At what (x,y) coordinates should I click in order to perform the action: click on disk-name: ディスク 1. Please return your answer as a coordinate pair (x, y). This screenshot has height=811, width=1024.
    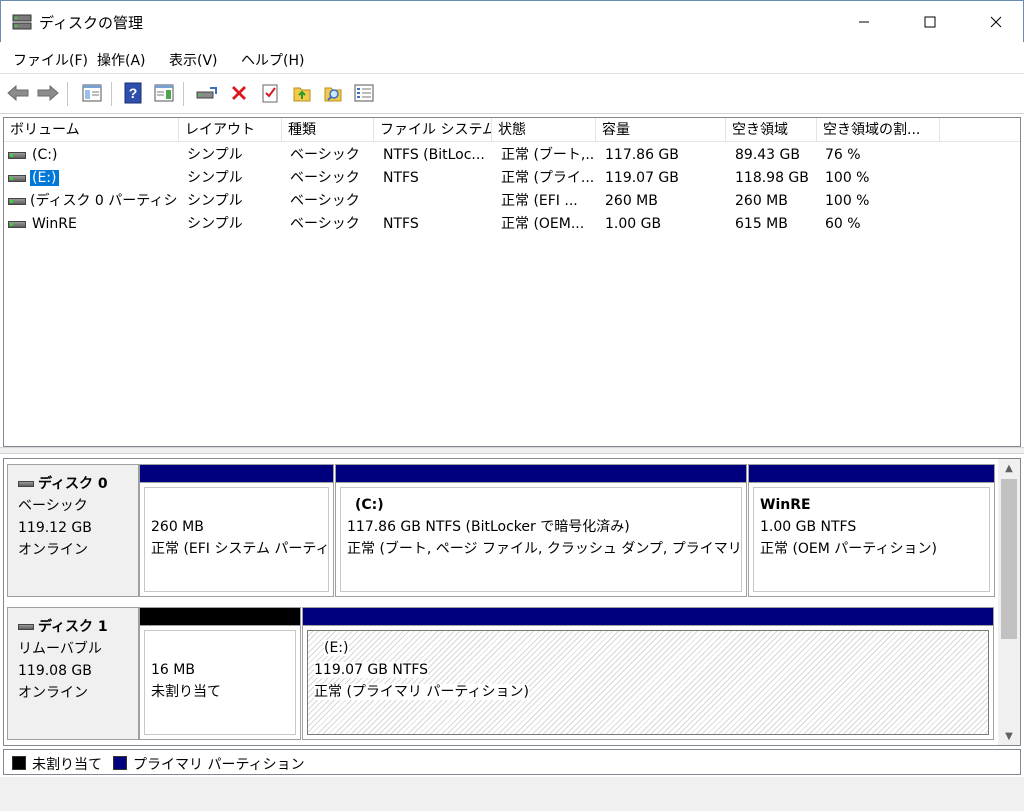
    Looking at the image, I should click on (73, 627).